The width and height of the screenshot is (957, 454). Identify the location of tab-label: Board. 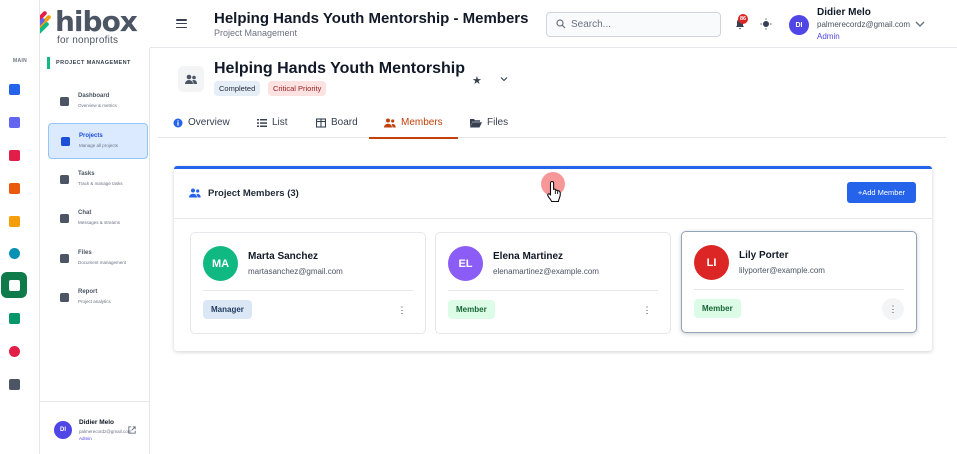
(344, 122).